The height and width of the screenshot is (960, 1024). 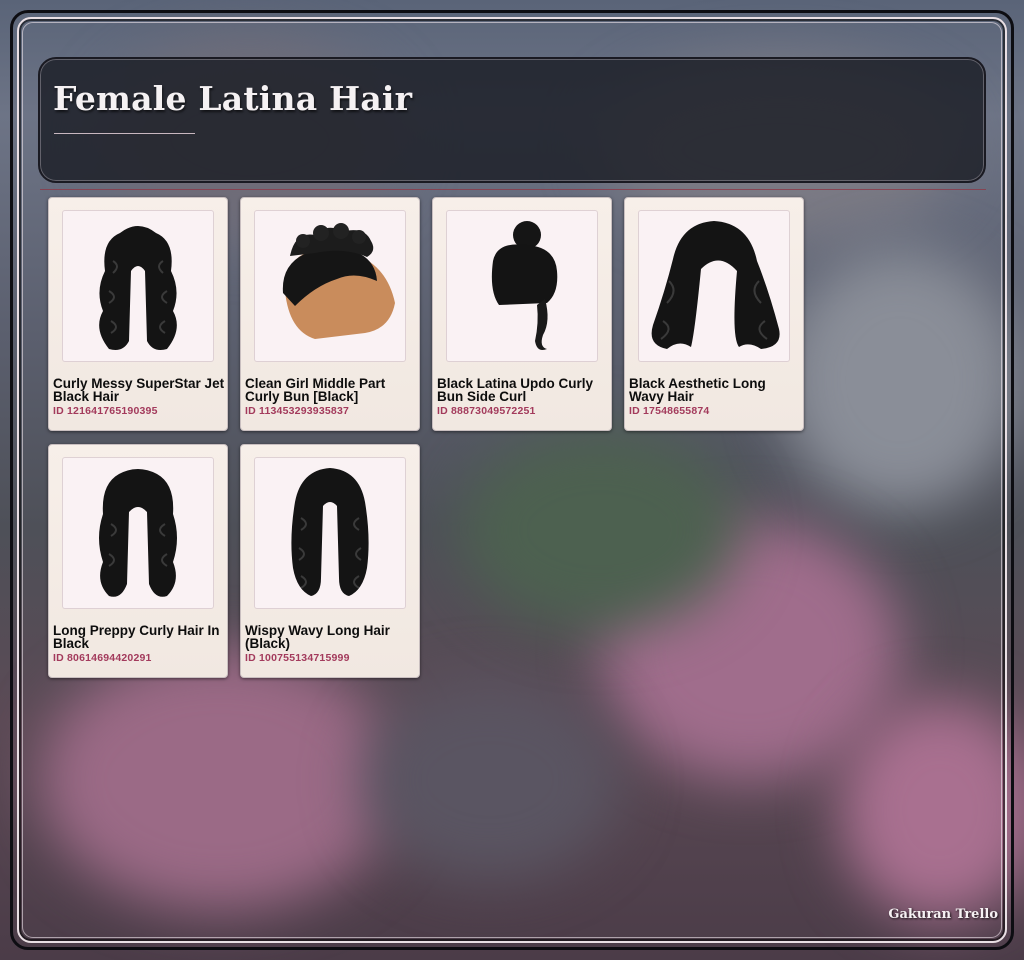 I want to click on wispy-wavy-hair-icon, so click(x=330, y=533).